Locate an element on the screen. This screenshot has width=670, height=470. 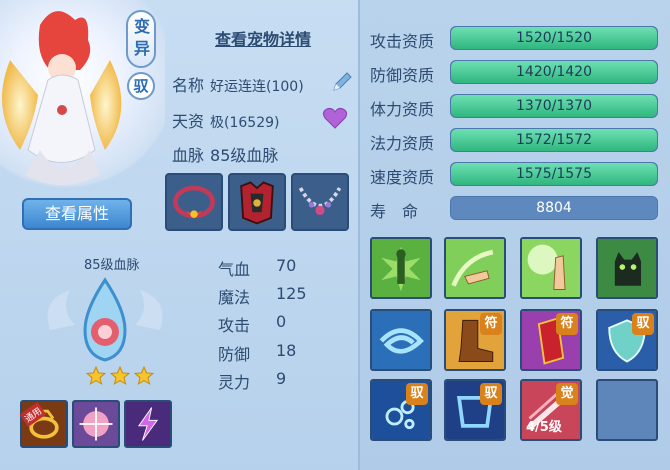
stat-value-attack: 0 is located at coordinates (281, 321).